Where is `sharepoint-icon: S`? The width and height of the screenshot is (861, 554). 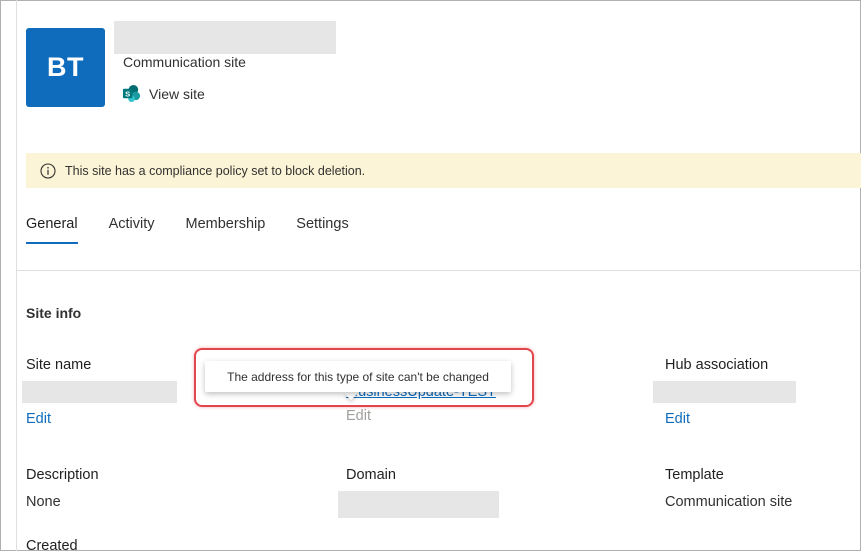
sharepoint-icon: S is located at coordinates (131, 93).